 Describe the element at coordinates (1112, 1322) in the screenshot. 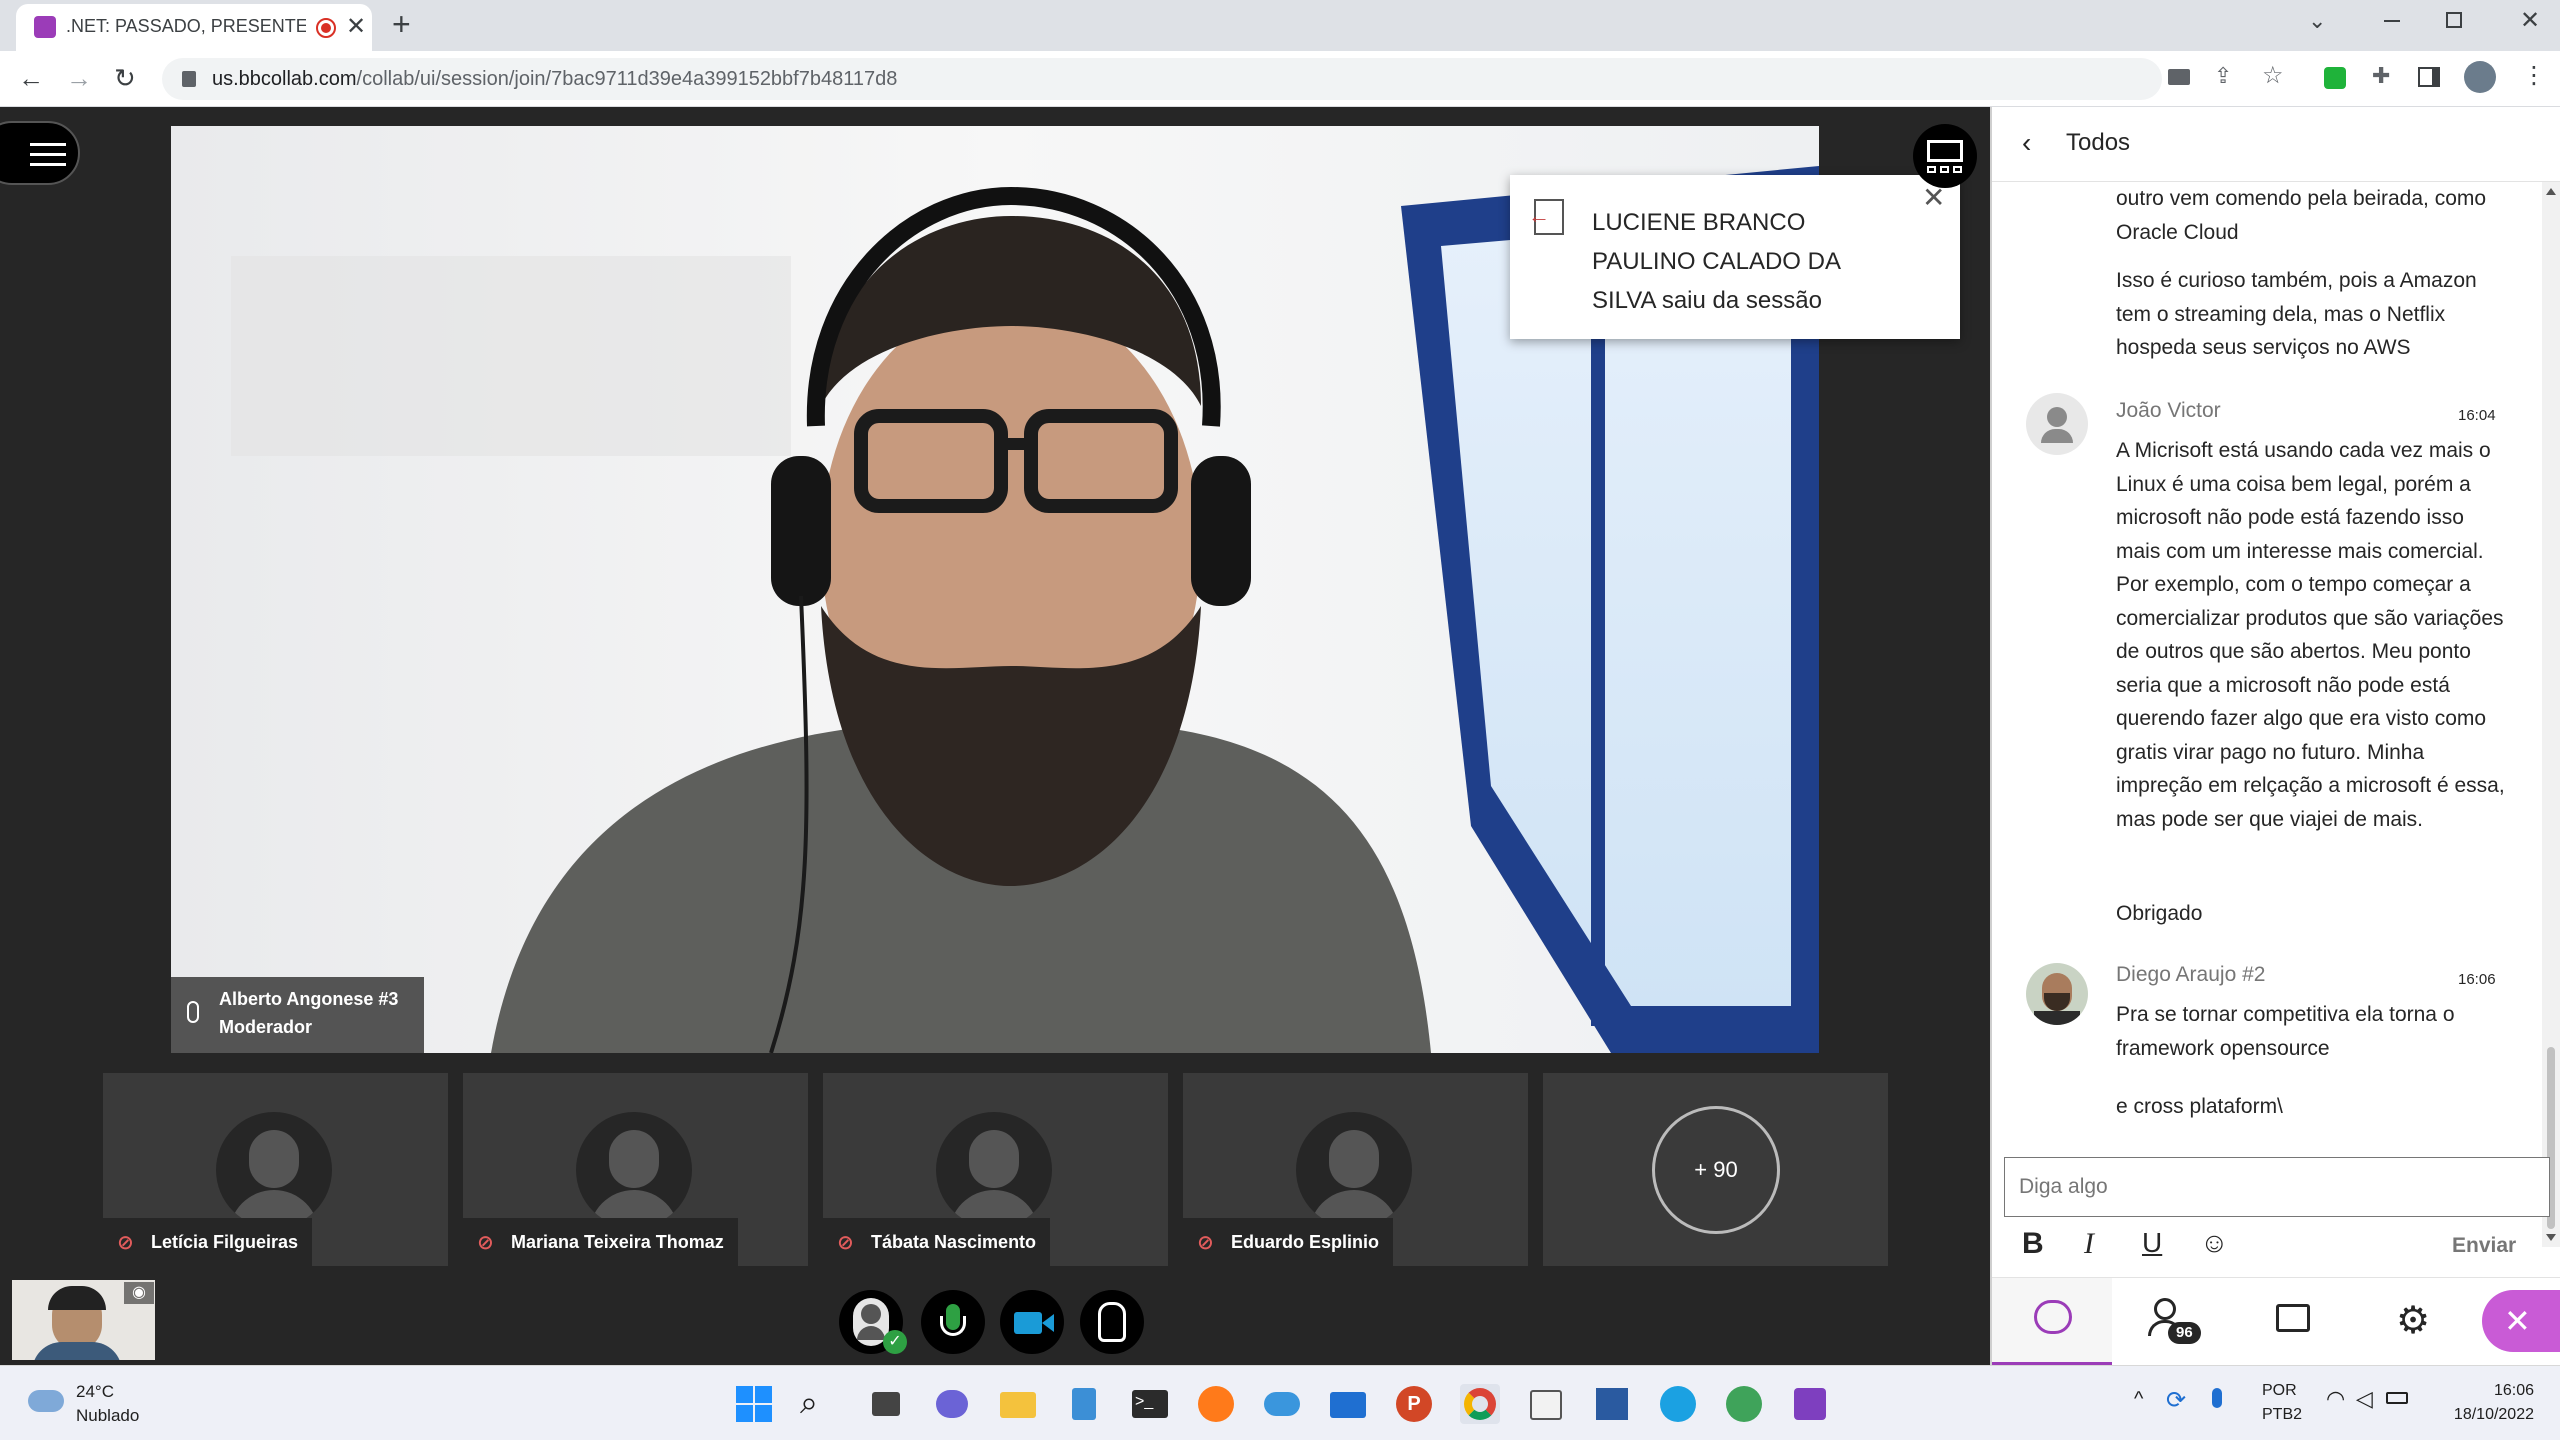

I see `raise-hand-button` at that location.